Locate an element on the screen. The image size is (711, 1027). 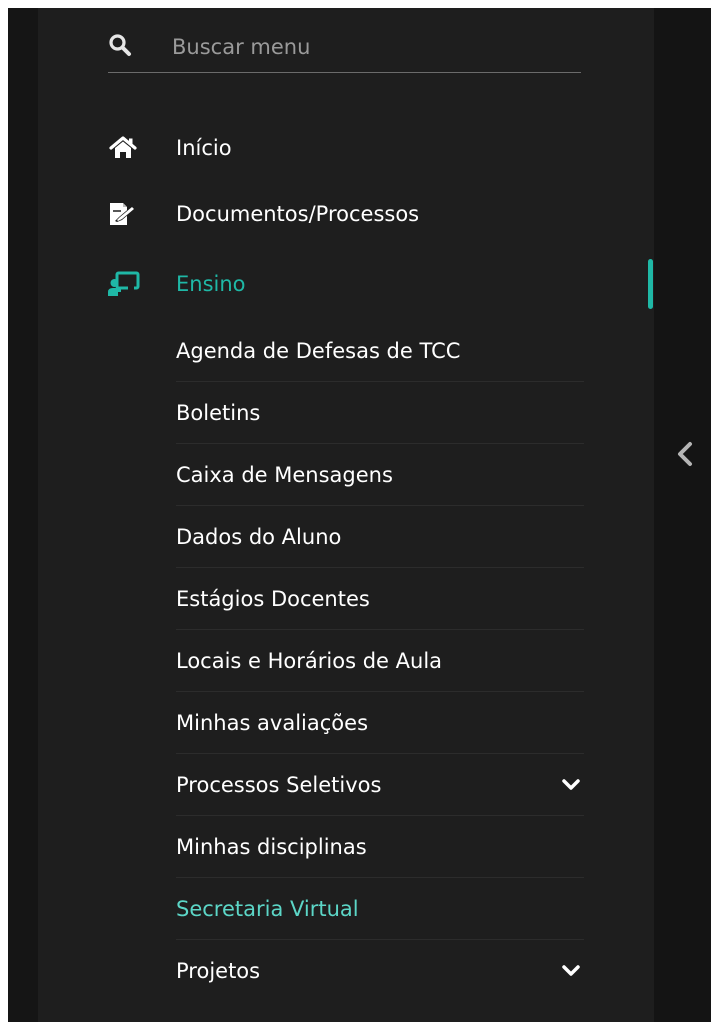
content-panel is located at coordinates (682, 515).